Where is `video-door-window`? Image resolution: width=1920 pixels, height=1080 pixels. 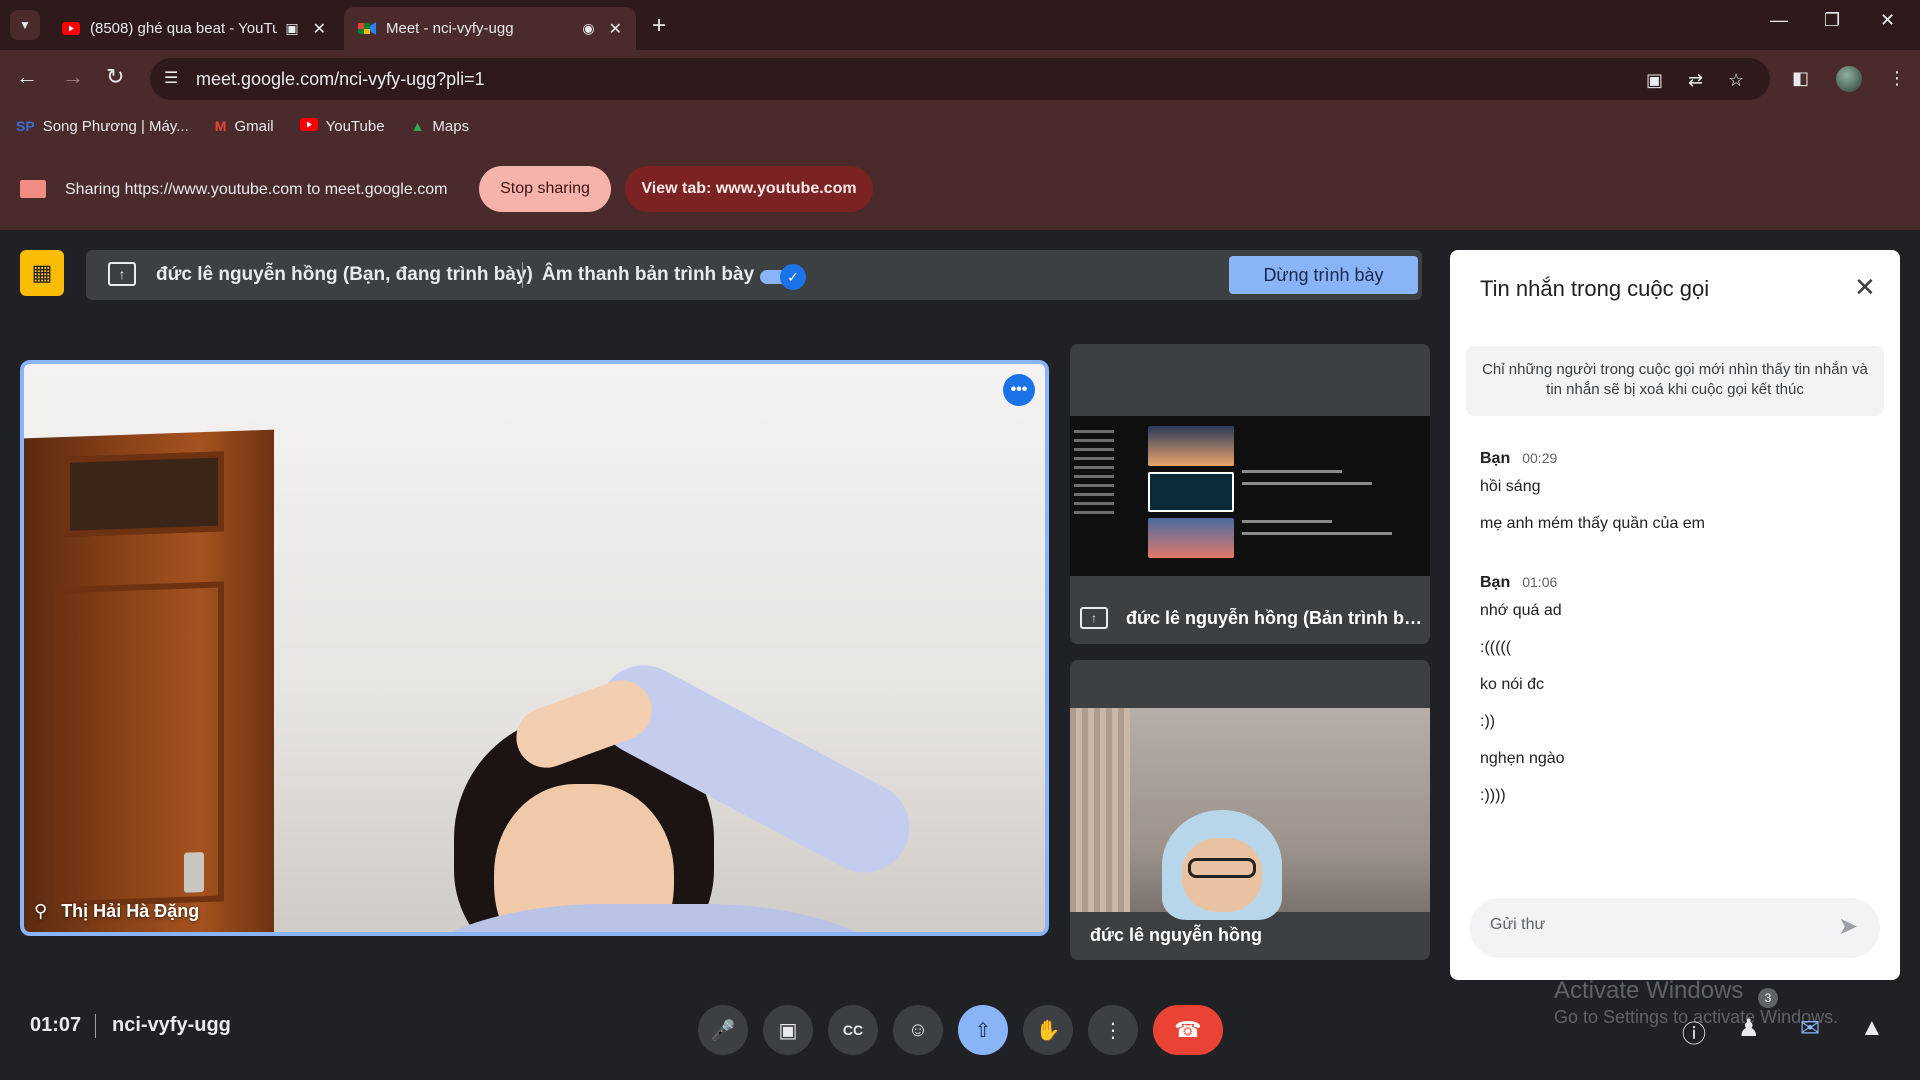
video-door-window is located at coordinates (144, 494).